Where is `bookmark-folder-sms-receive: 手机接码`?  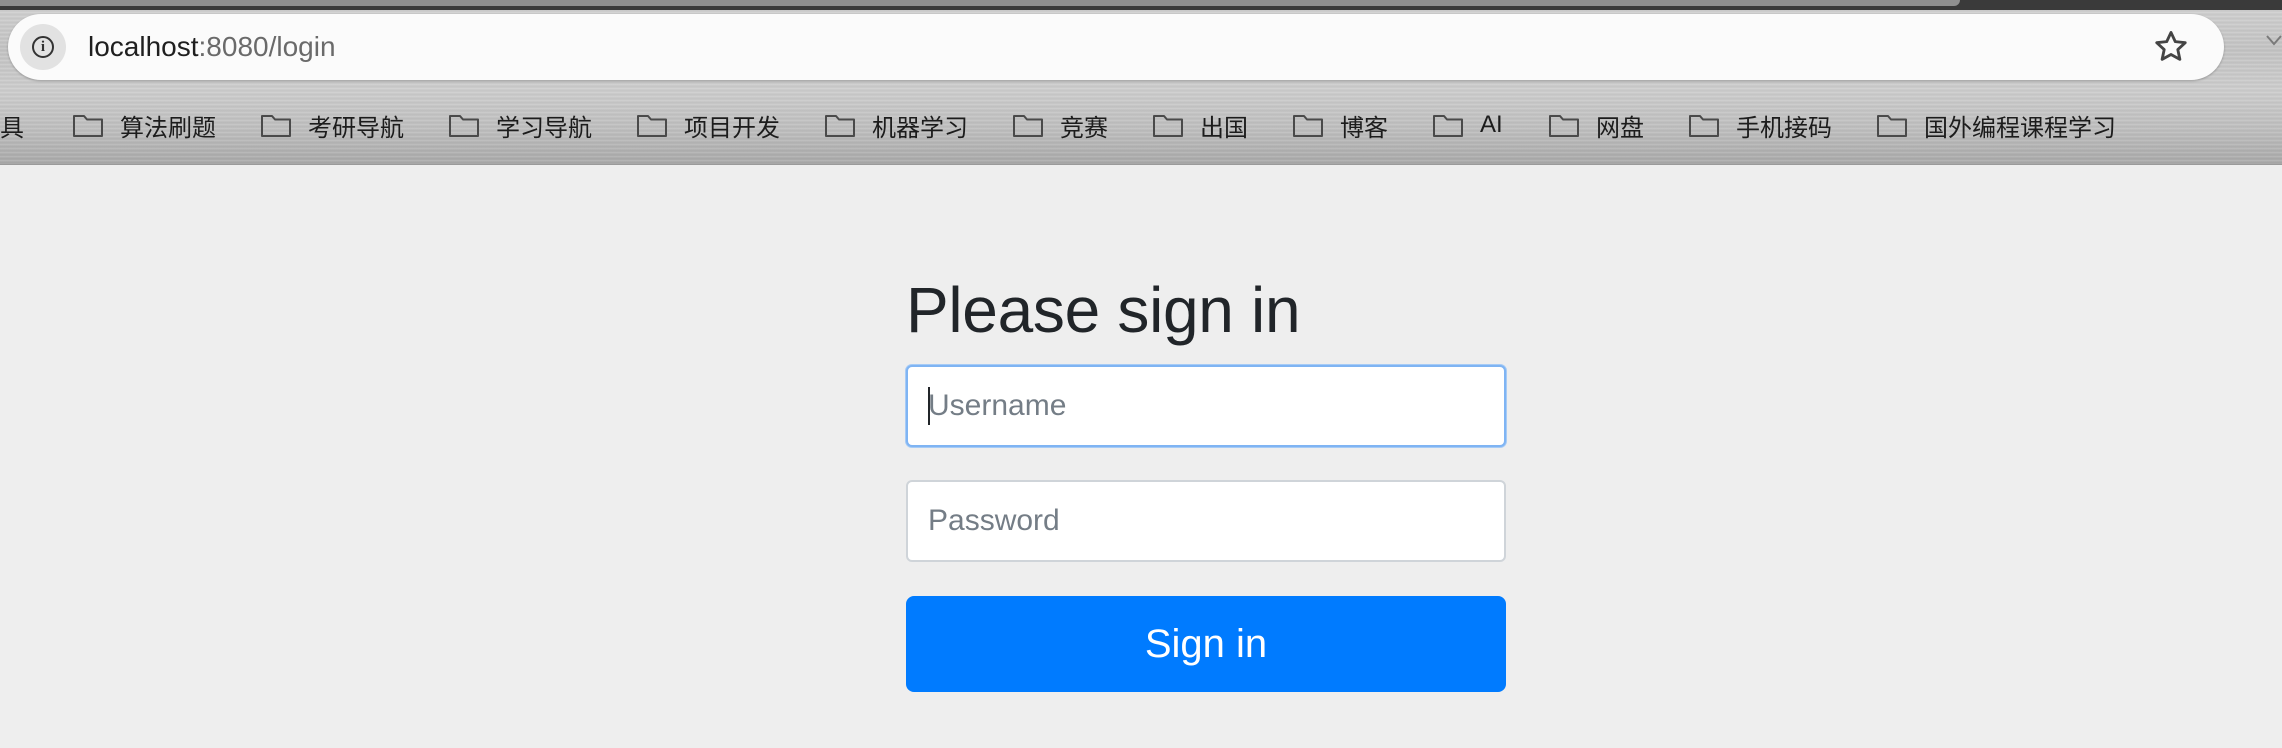
bookmark-folder-sms-receive: 手机接码 is located at coordinates (1760, 125).